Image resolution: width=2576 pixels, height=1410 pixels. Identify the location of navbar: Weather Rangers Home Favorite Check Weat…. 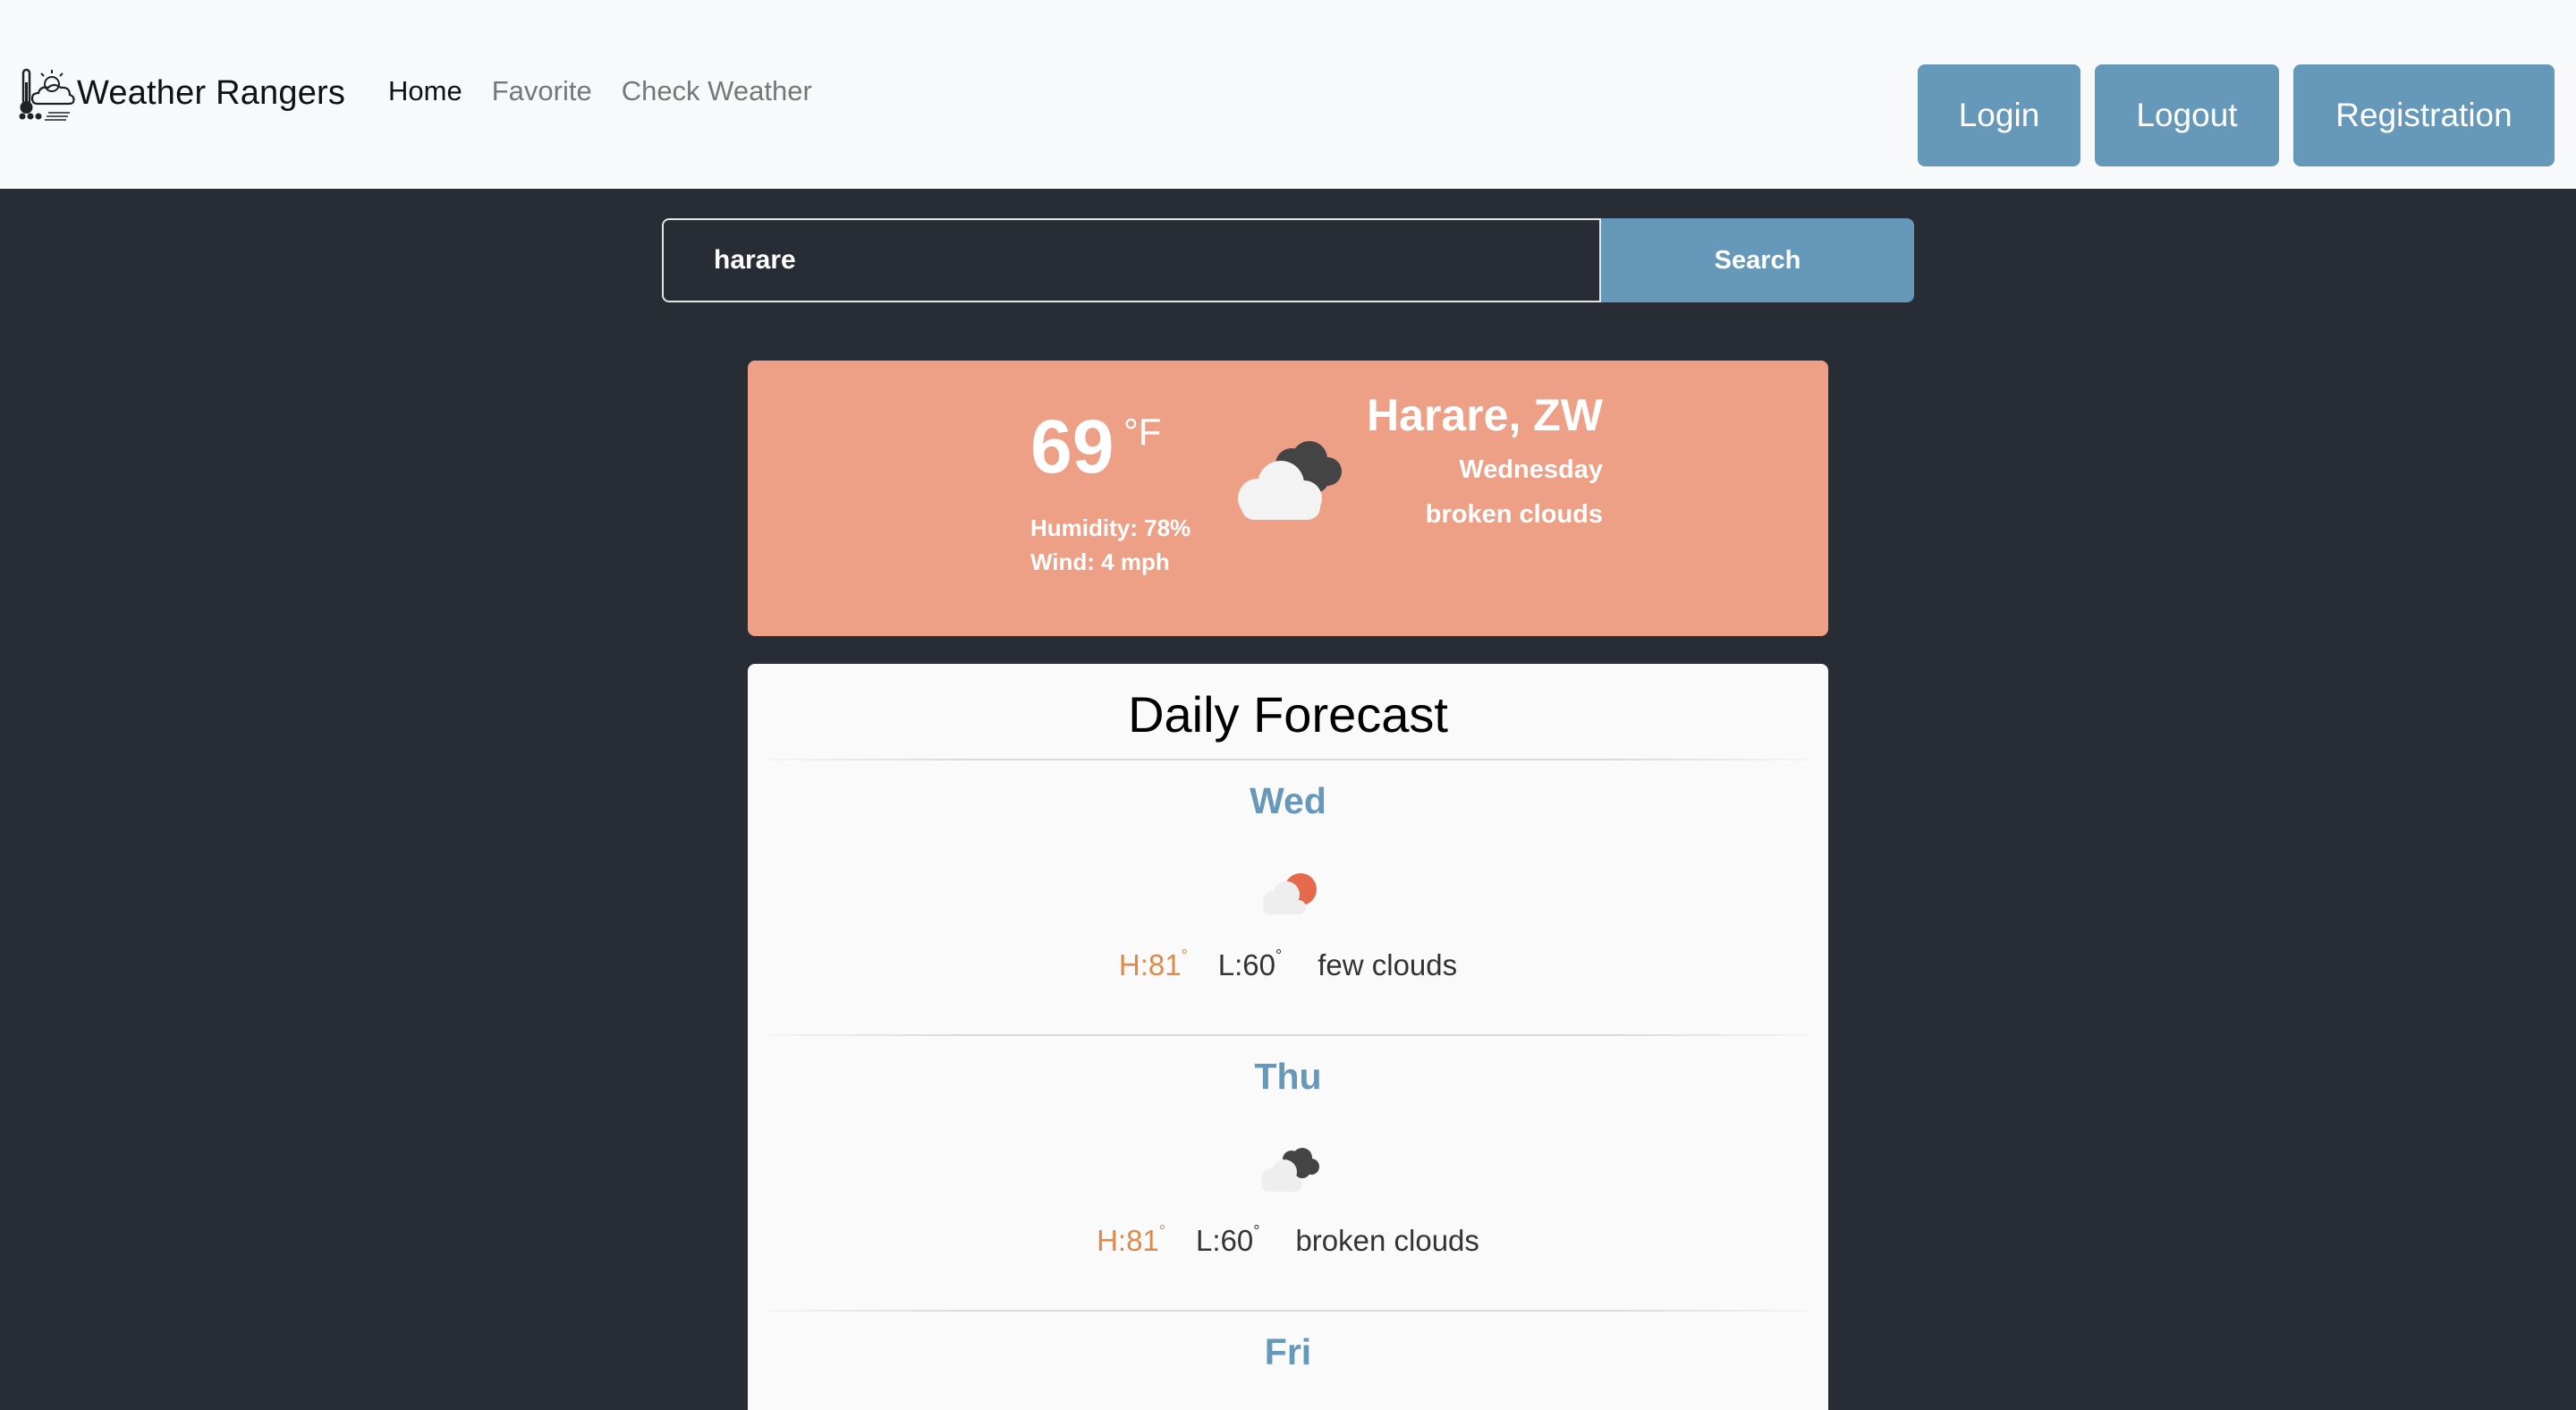
(1288, 95).